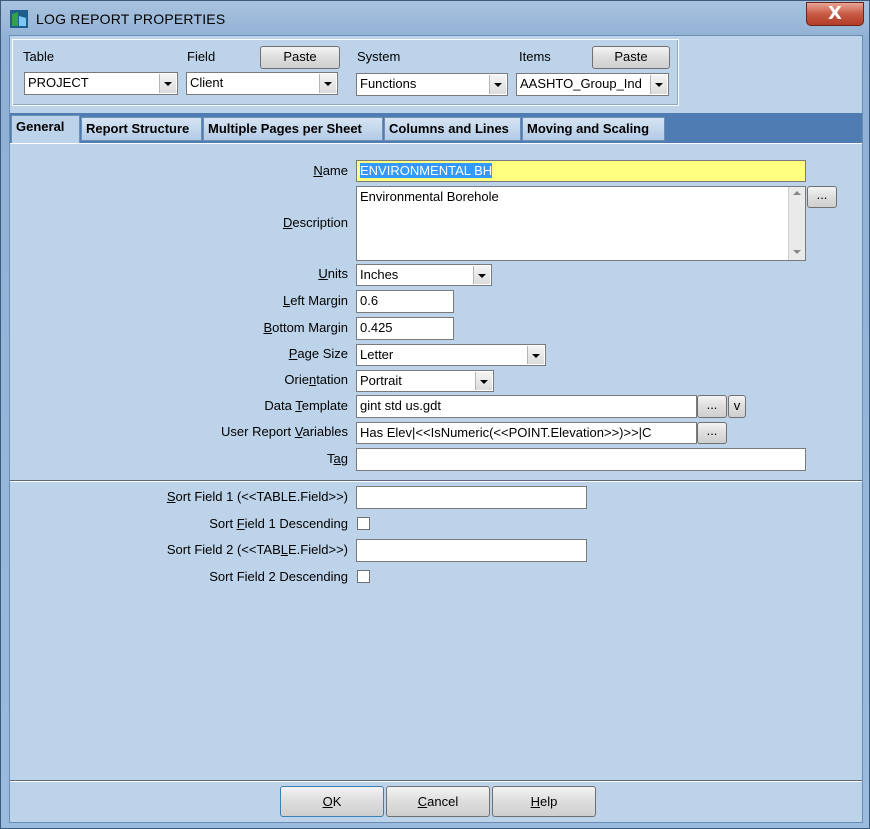 The width and height of the screenshot is (870, 829). Describe the element at coordinates (796, 223) in the screenshot. I see `description-scrollbar` at that location.